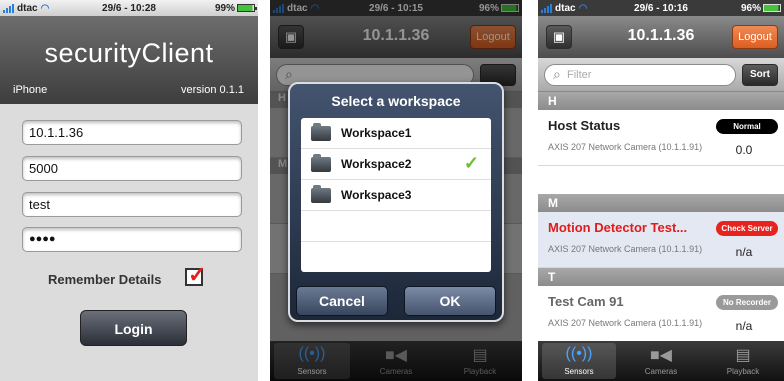  Describe the element at coordinates (132, 239) in the screenshot. I see `password-field: ●●●●` at that location.